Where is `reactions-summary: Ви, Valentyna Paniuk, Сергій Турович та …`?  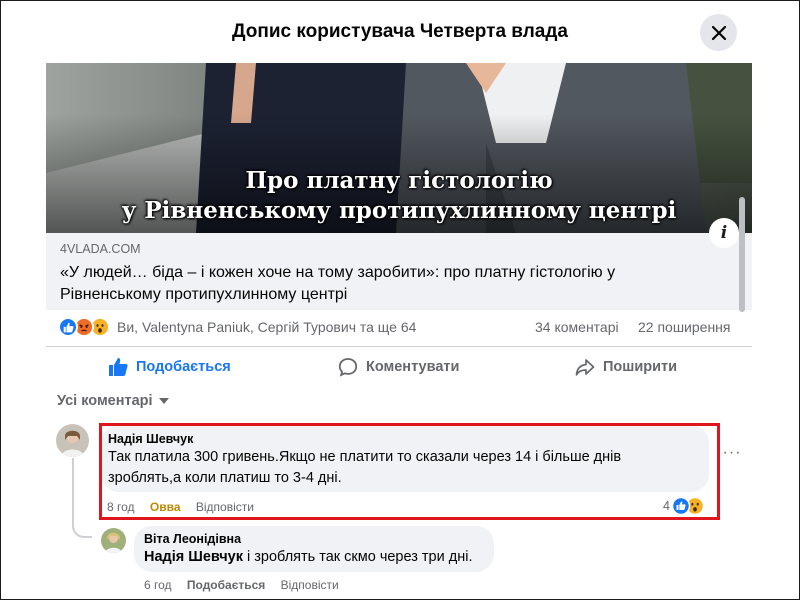 reactions-summary: Ви, Valentyna Paniuk, Сергій Турович та … is located at coordinates (403, 328).